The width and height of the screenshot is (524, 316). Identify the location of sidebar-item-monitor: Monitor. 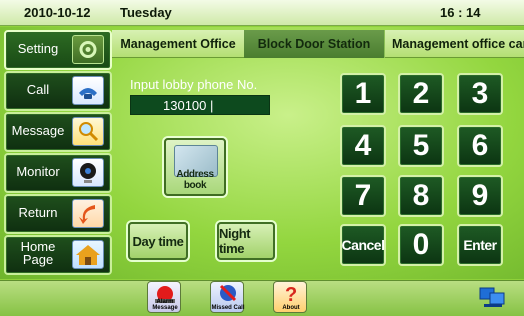
(58, 173).